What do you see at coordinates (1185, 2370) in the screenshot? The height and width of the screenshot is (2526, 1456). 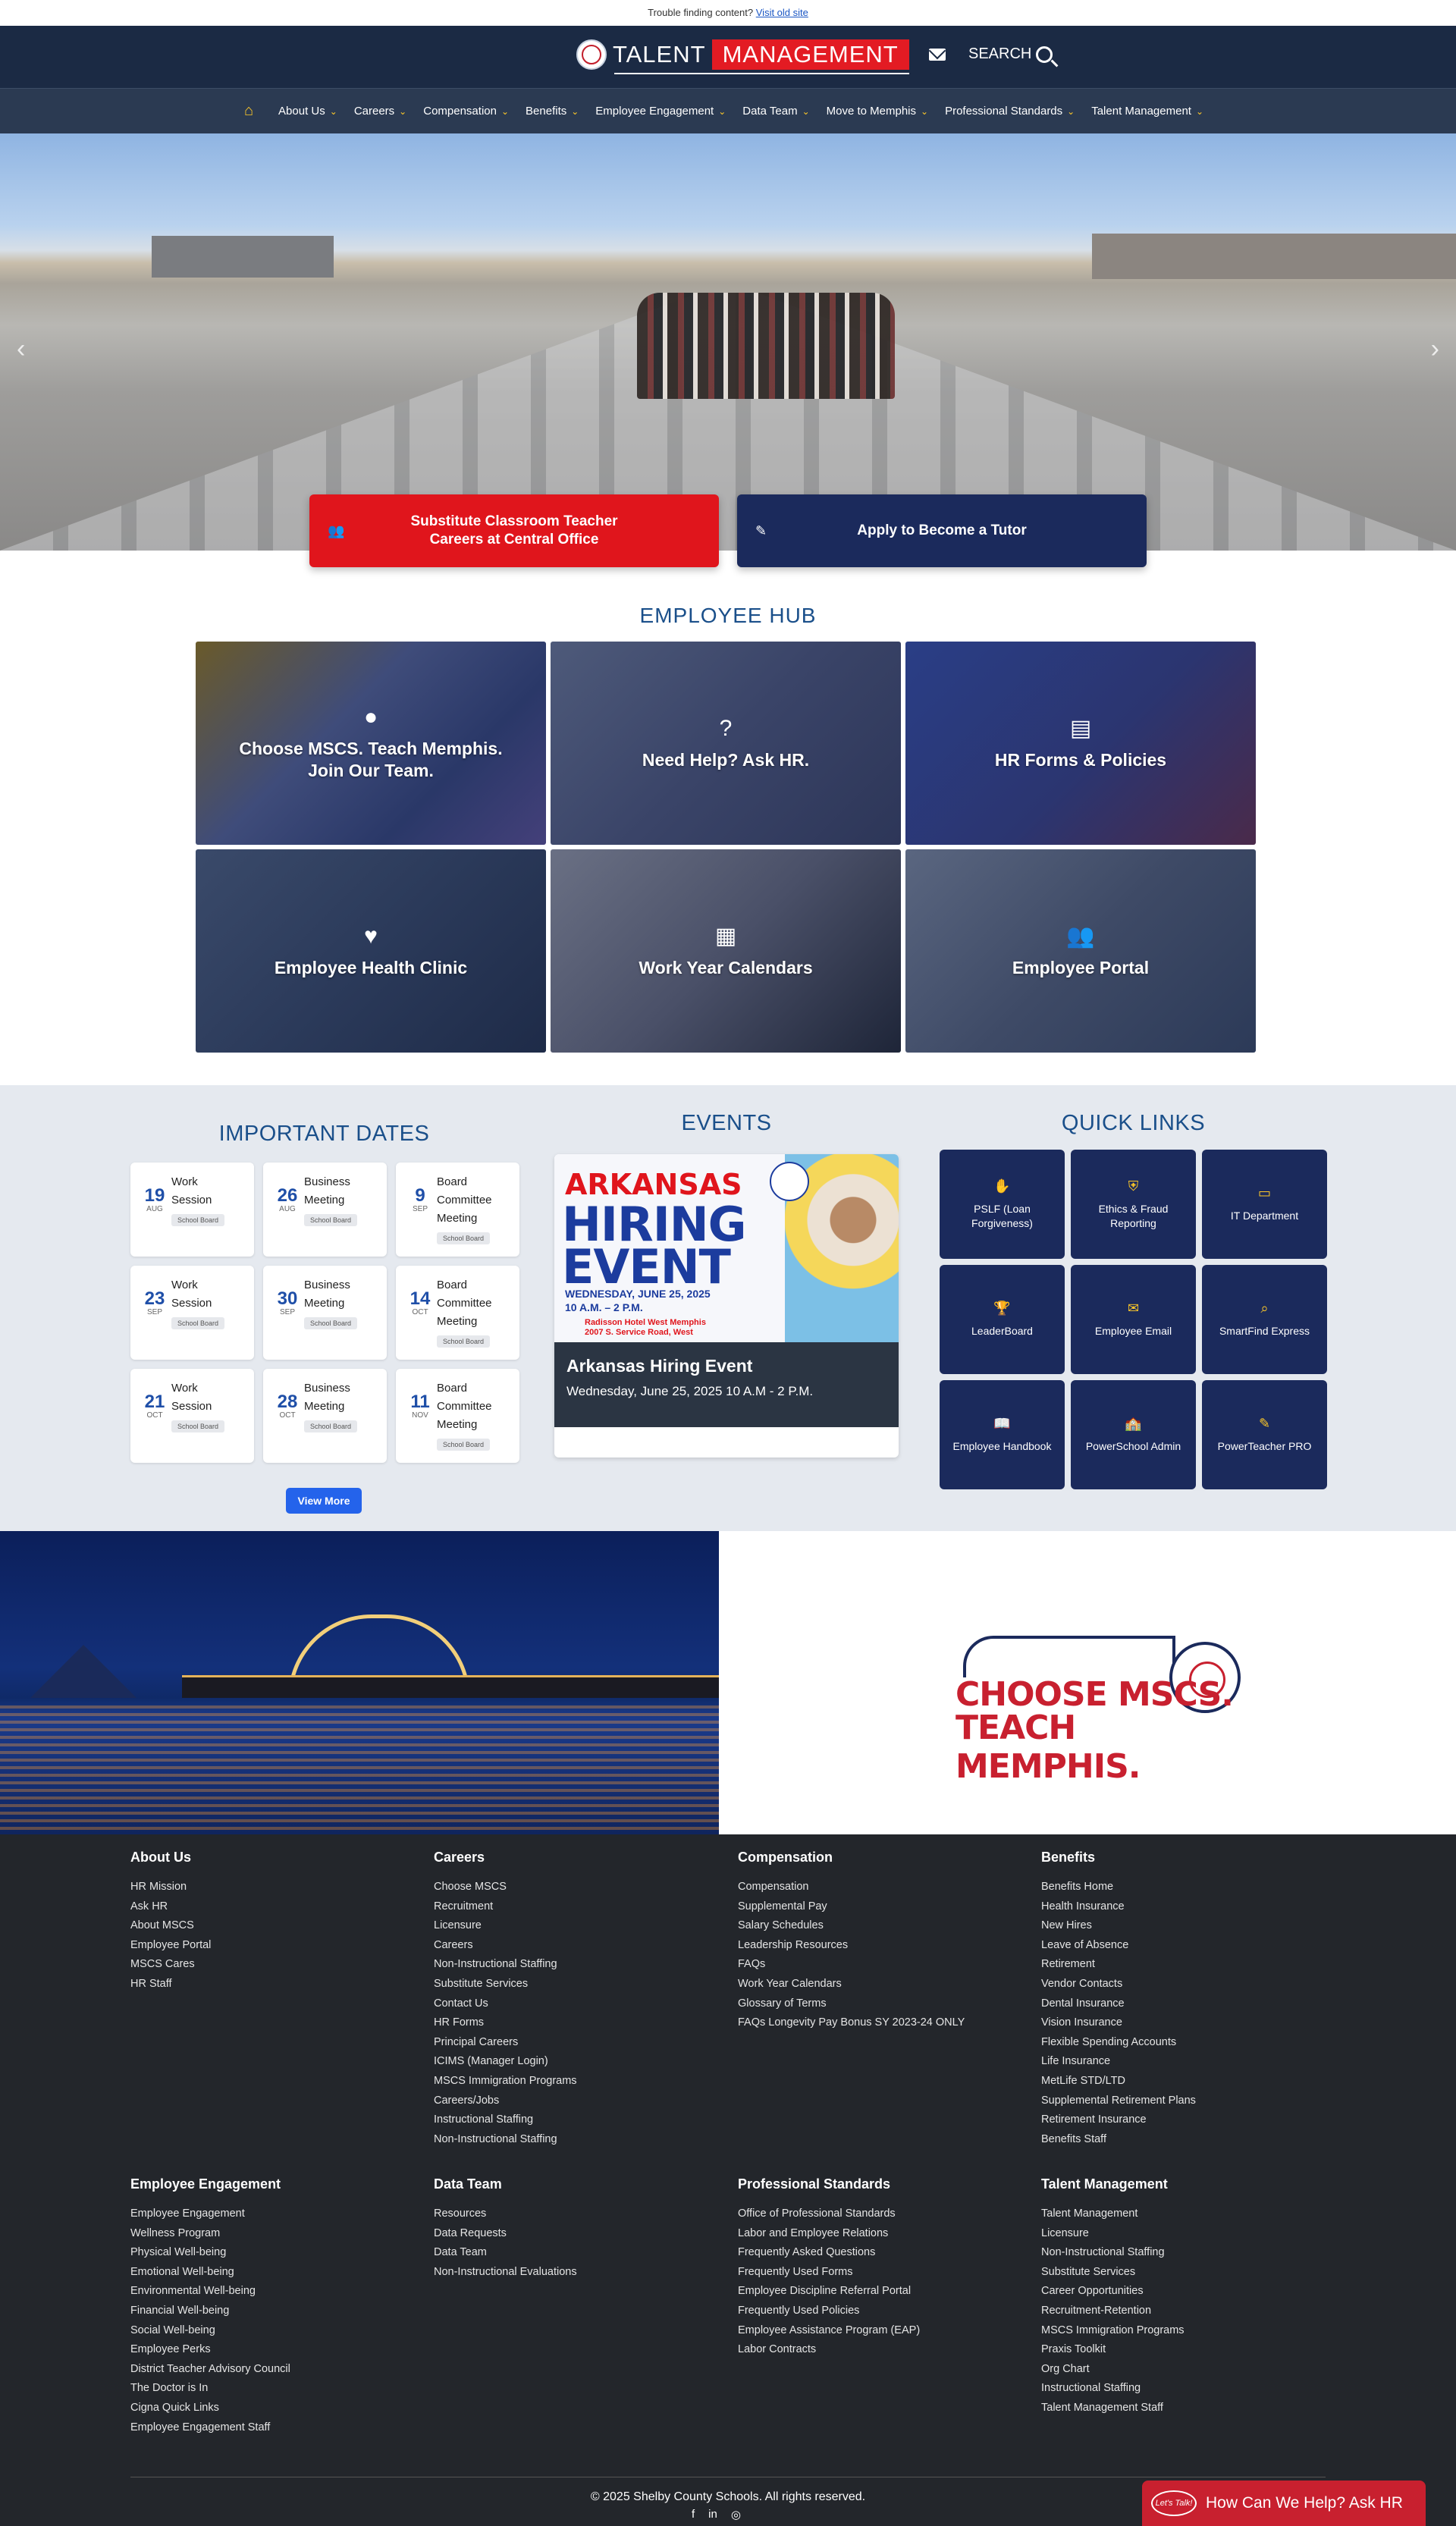 I see `footer-link: Org Chart` at bounding box center [1185, 2370].